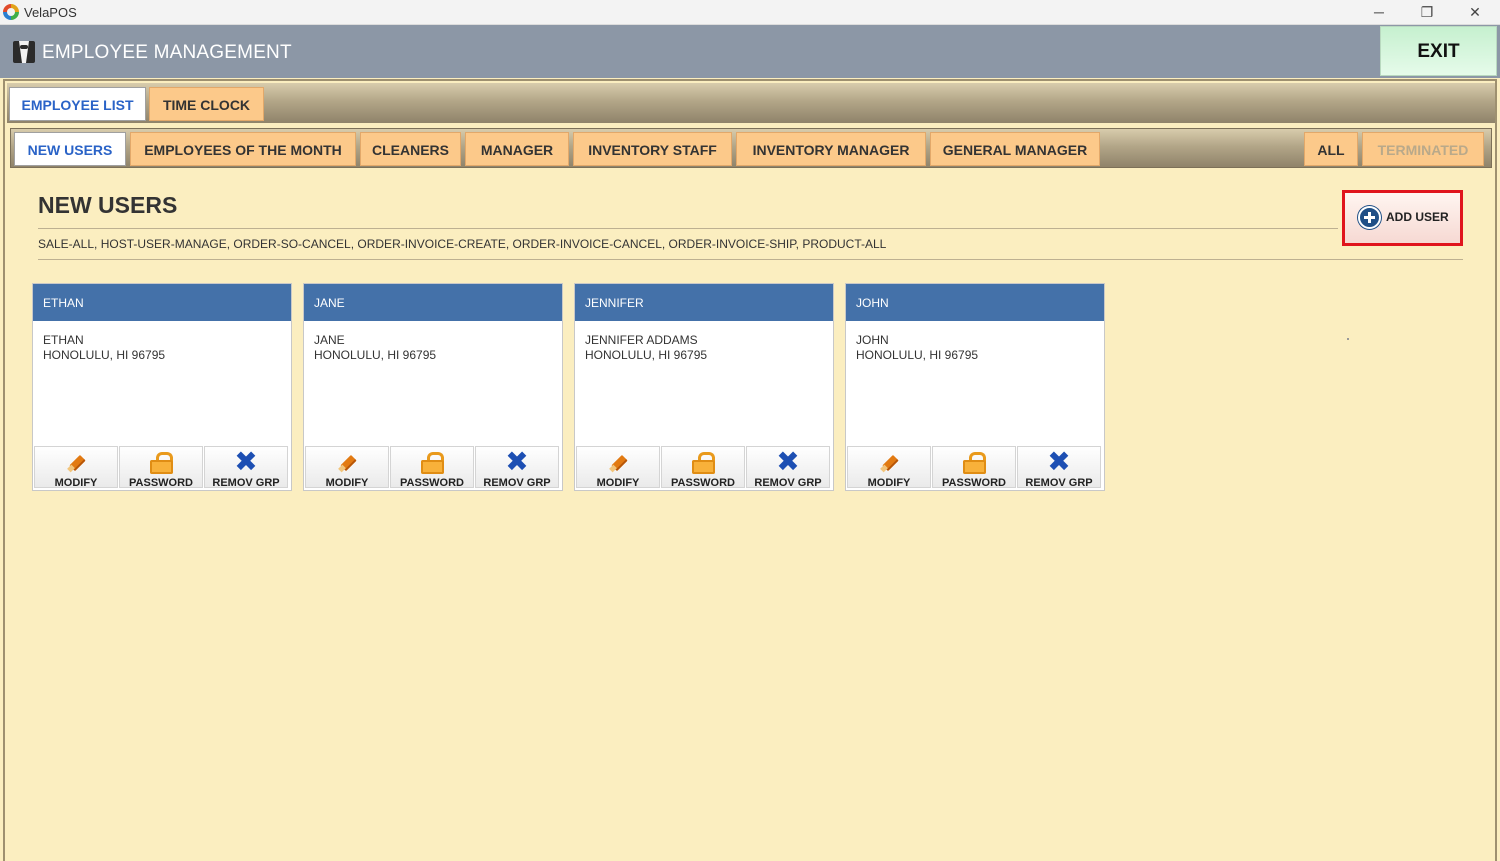 The image size is (1500, 861). Describe the element at coordinates (750, 12) in the screenshot. I see `window-titlebar: VelaPOS ─ ❐ ✕` at that location.